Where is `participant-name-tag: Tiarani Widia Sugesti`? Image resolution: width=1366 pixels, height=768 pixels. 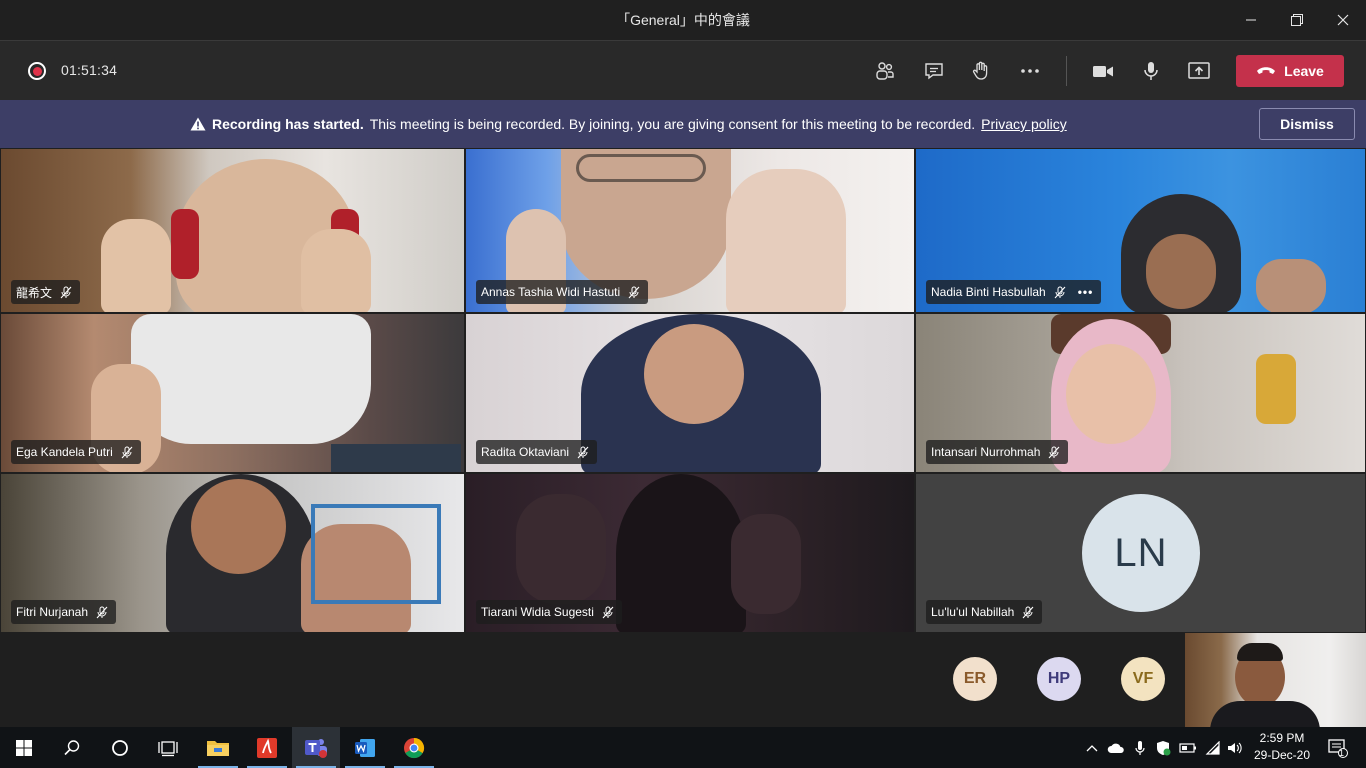 participant-name-tag: Tiarani Widia Sugesti is located at coordinates (549, 612).